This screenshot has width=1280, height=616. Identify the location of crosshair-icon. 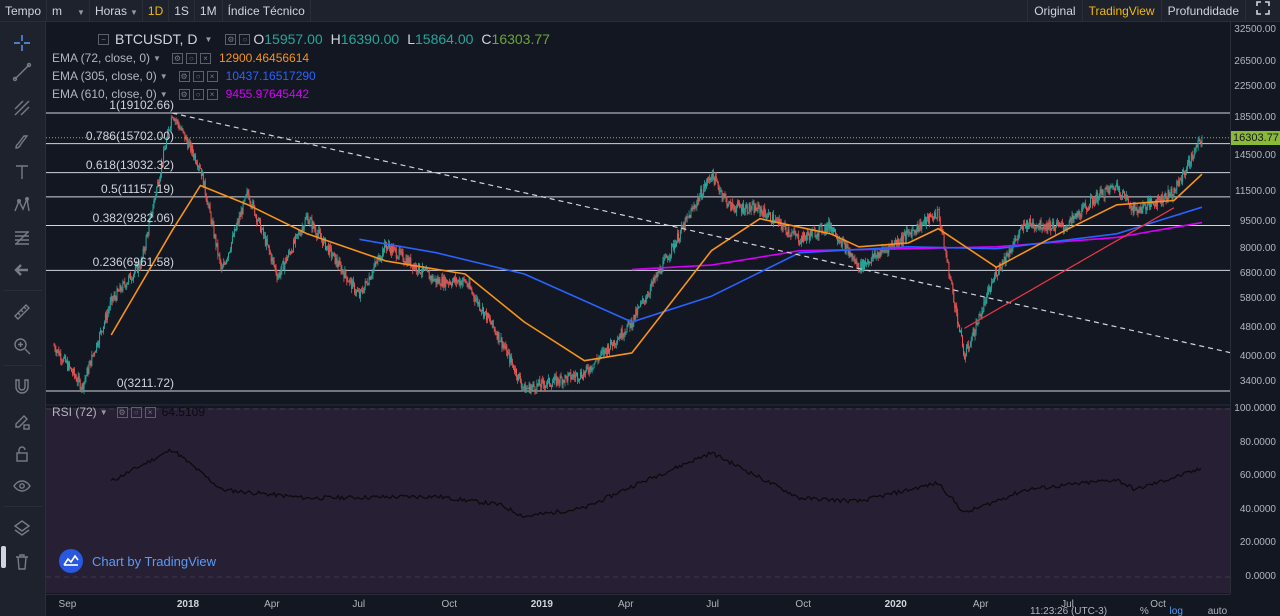
(22, 43).